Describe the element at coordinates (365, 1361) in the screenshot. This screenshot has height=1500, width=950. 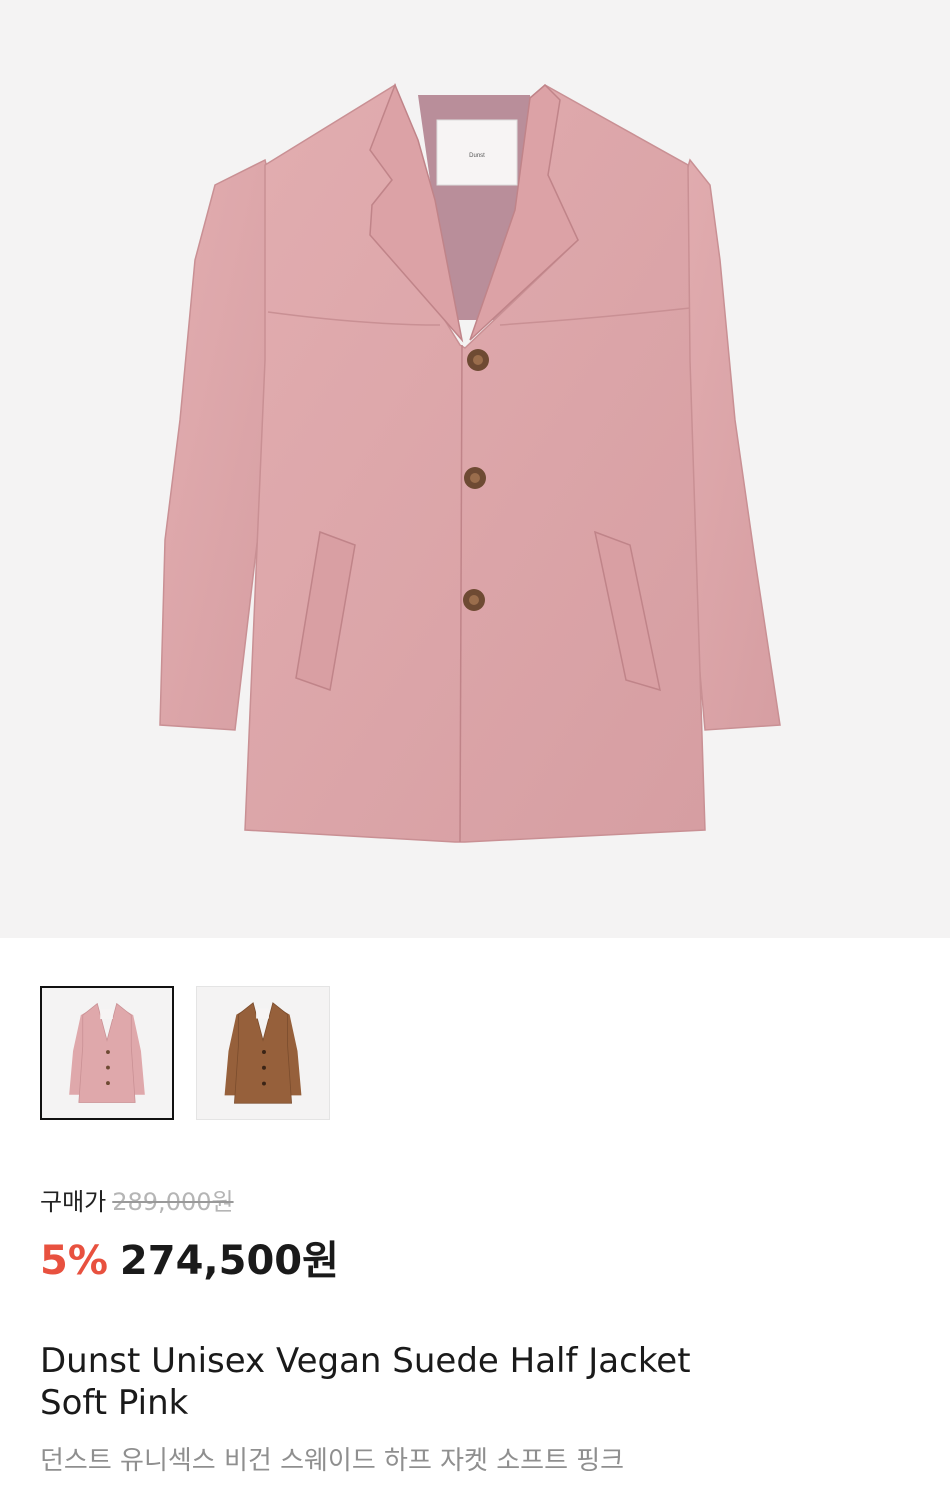
I see `product-title-en-line1: Dunst Unisex Vegan Suede Half Jacket` at that location.